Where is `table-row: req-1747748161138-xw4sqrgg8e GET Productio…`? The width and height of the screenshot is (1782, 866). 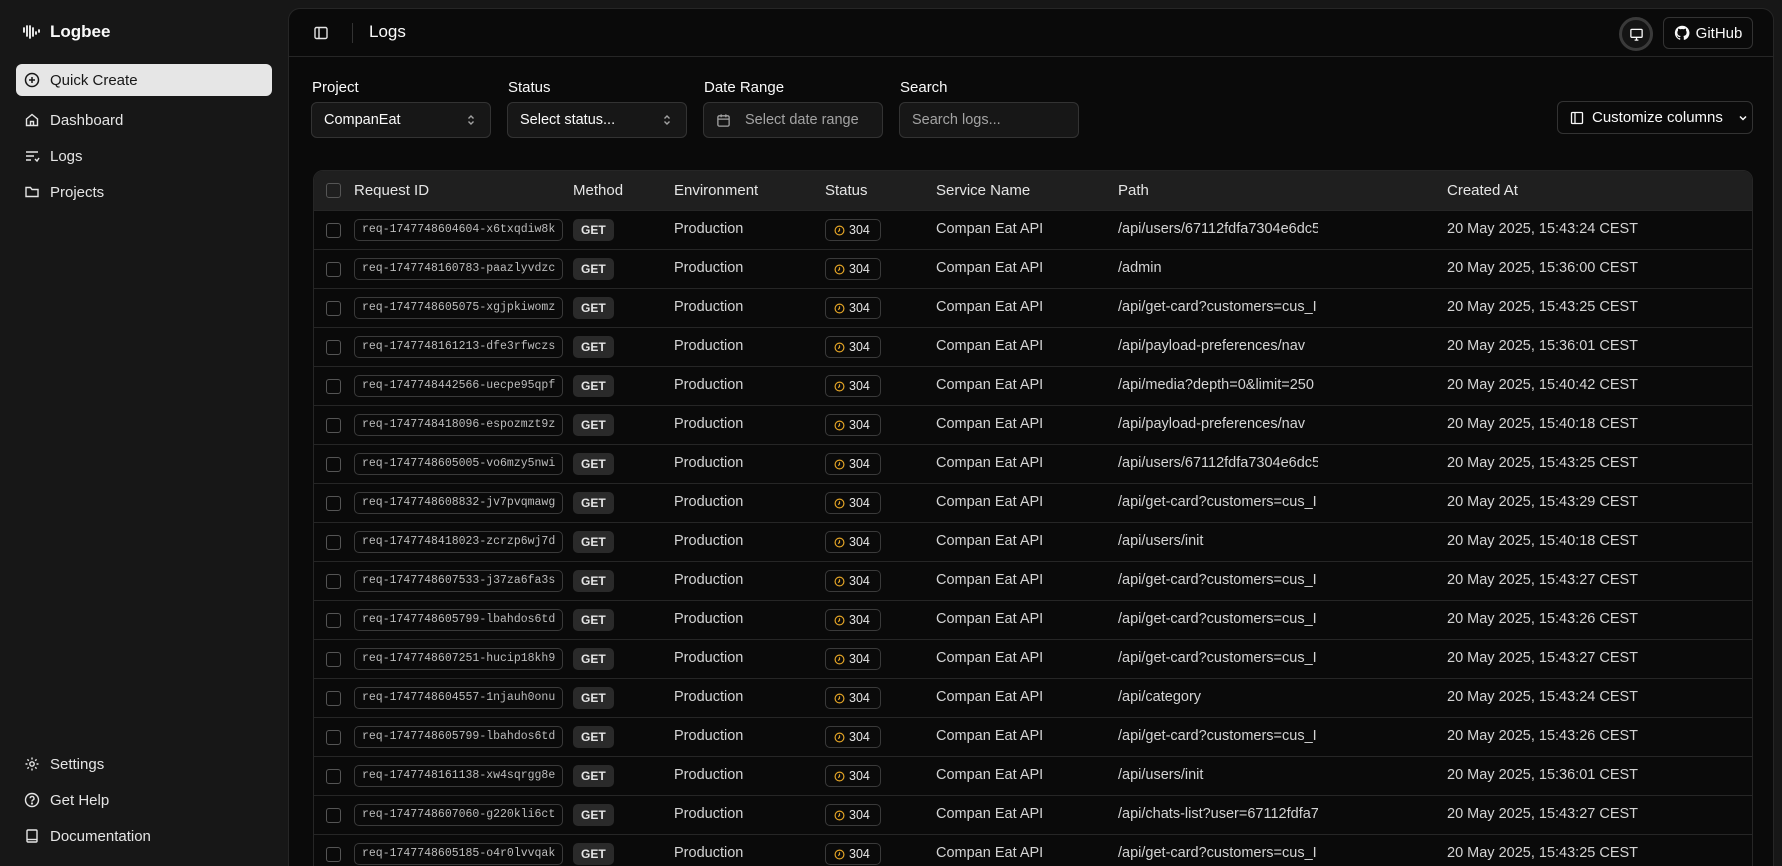 table-row: req-1747748161138-xw4sqrgg8e GET Productio… is located at coordinates (1033, 776).